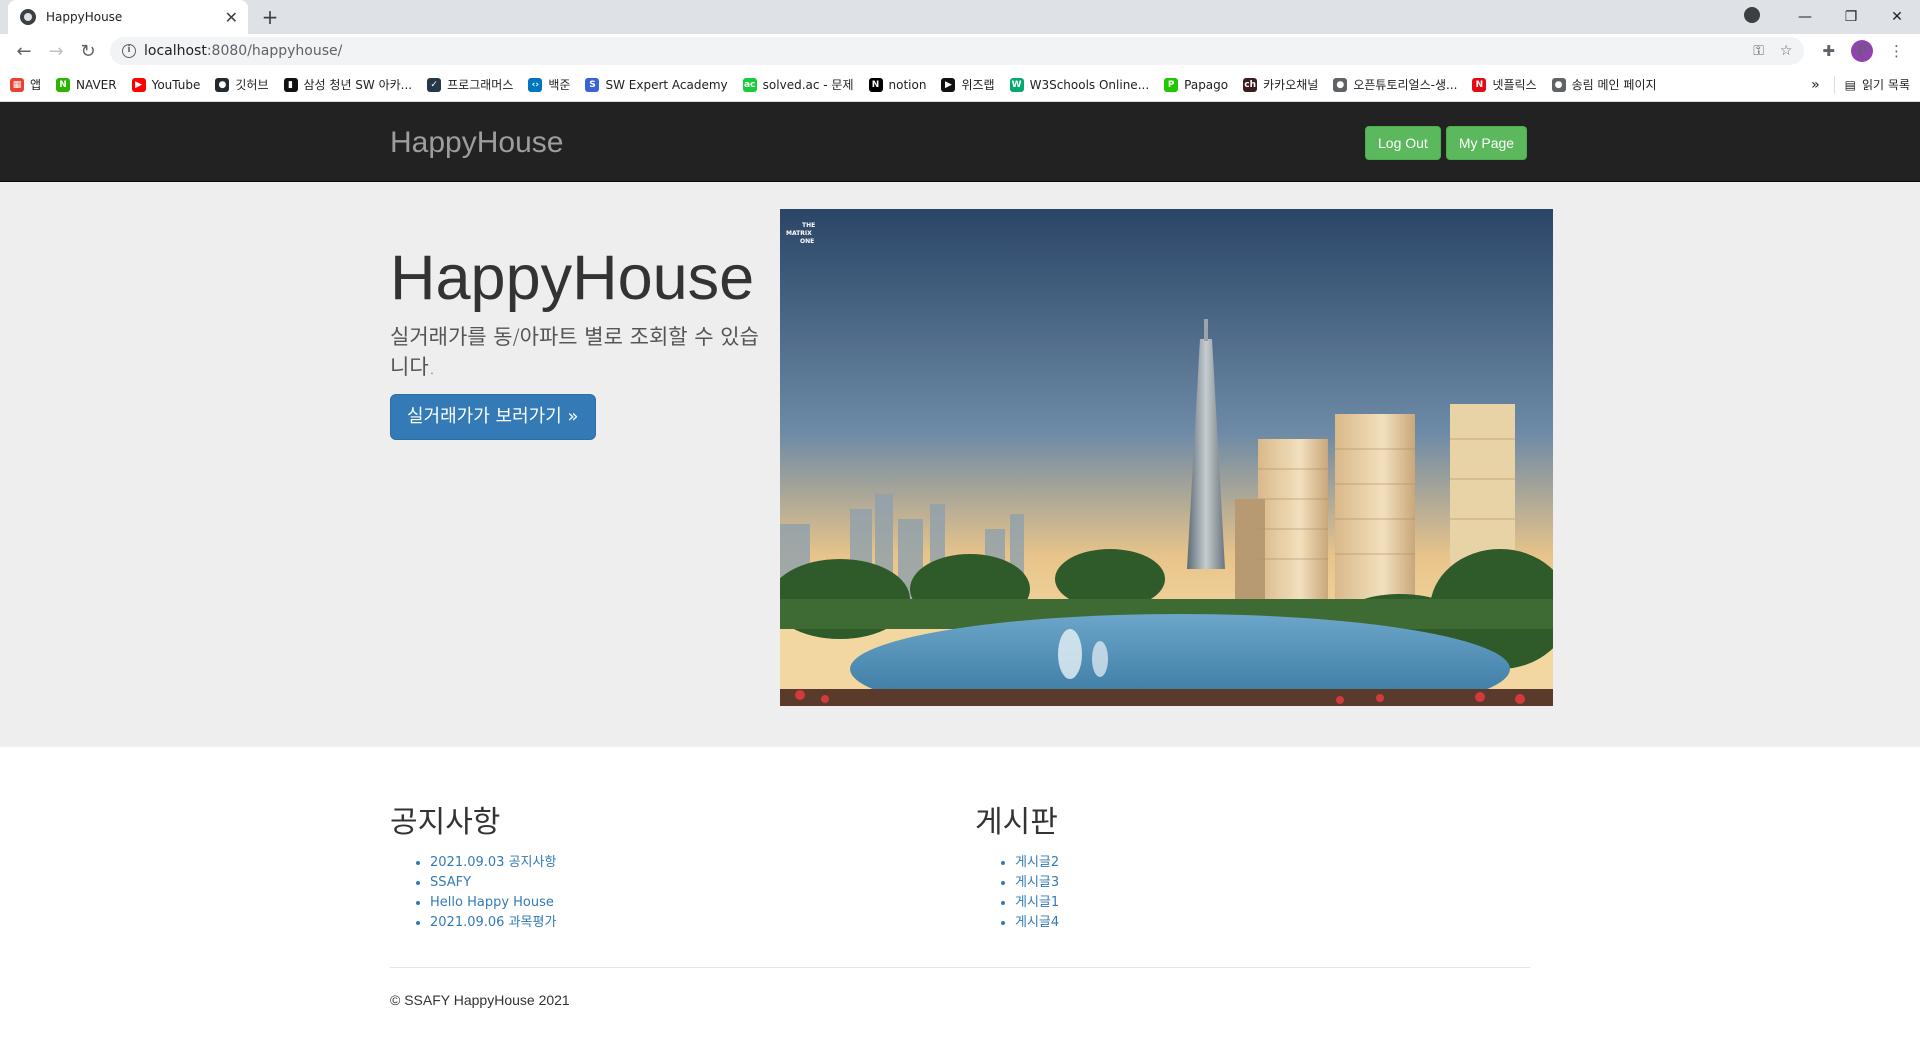 The height and width of the screenshot is (1040, 1920). What do you see at coordinates (1886, 84) in the screenshot?
I see `reading-list-label: 읽기 목록` at bounding box center [1886, 84].